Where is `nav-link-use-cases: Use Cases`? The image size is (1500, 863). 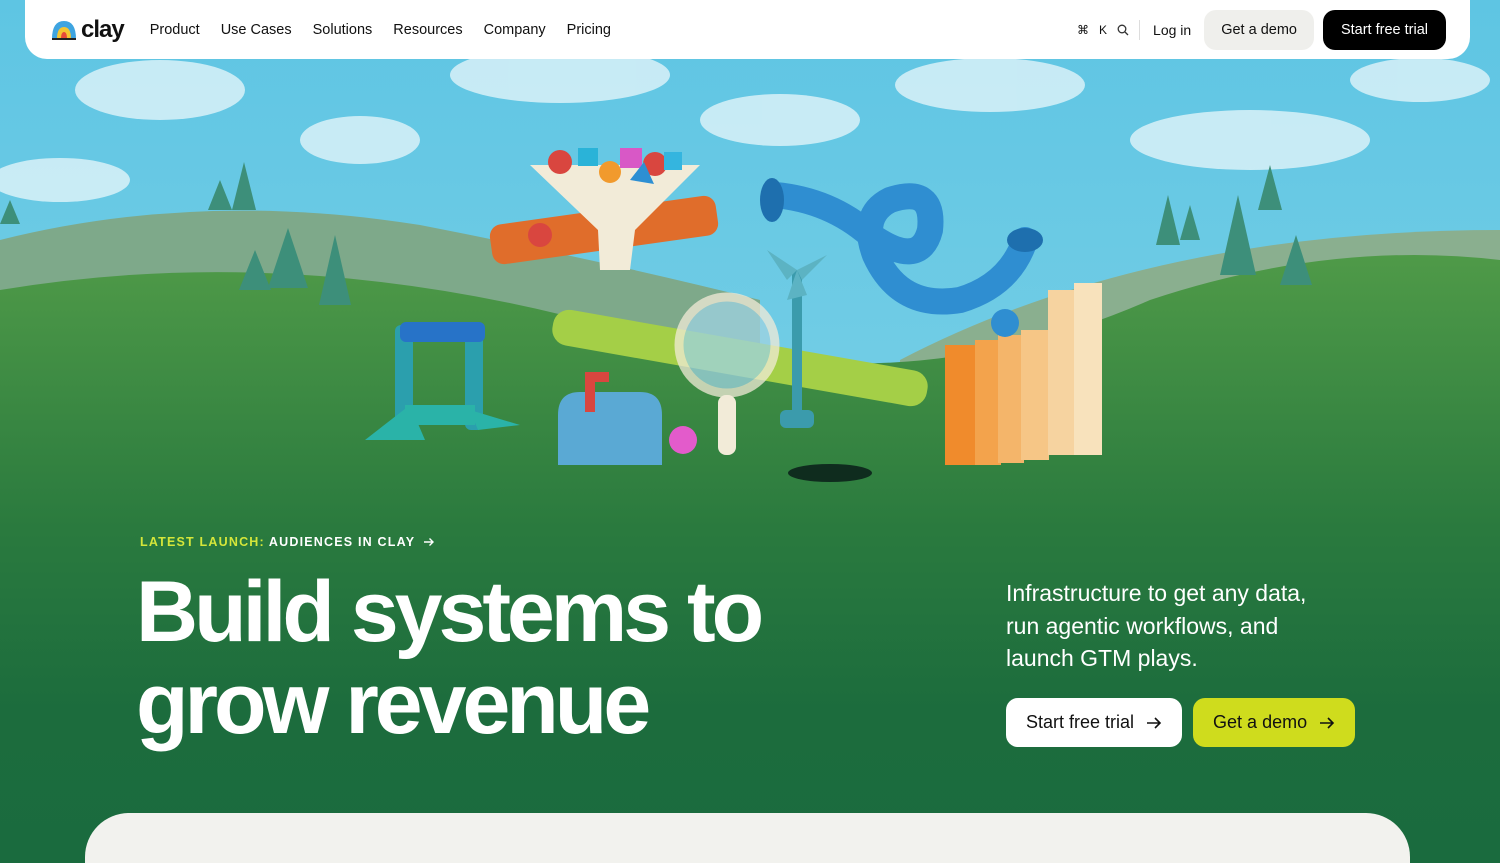
nav-link-use-cases: Use Cases is located at coordinates (256, 30).